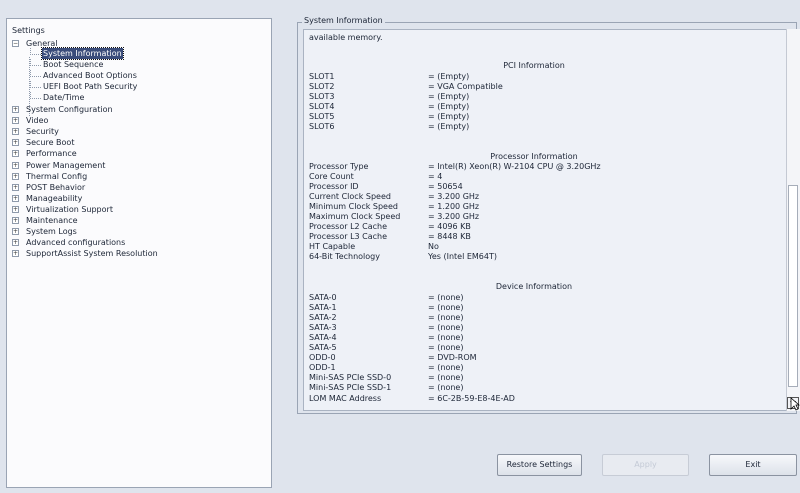 The width and height of the screenshot is (800, 493). What do you see at coordinates (348, 237) in the screenshot?
I see `info-label: Processor L3 Cache` at bounding box center [348, 237].